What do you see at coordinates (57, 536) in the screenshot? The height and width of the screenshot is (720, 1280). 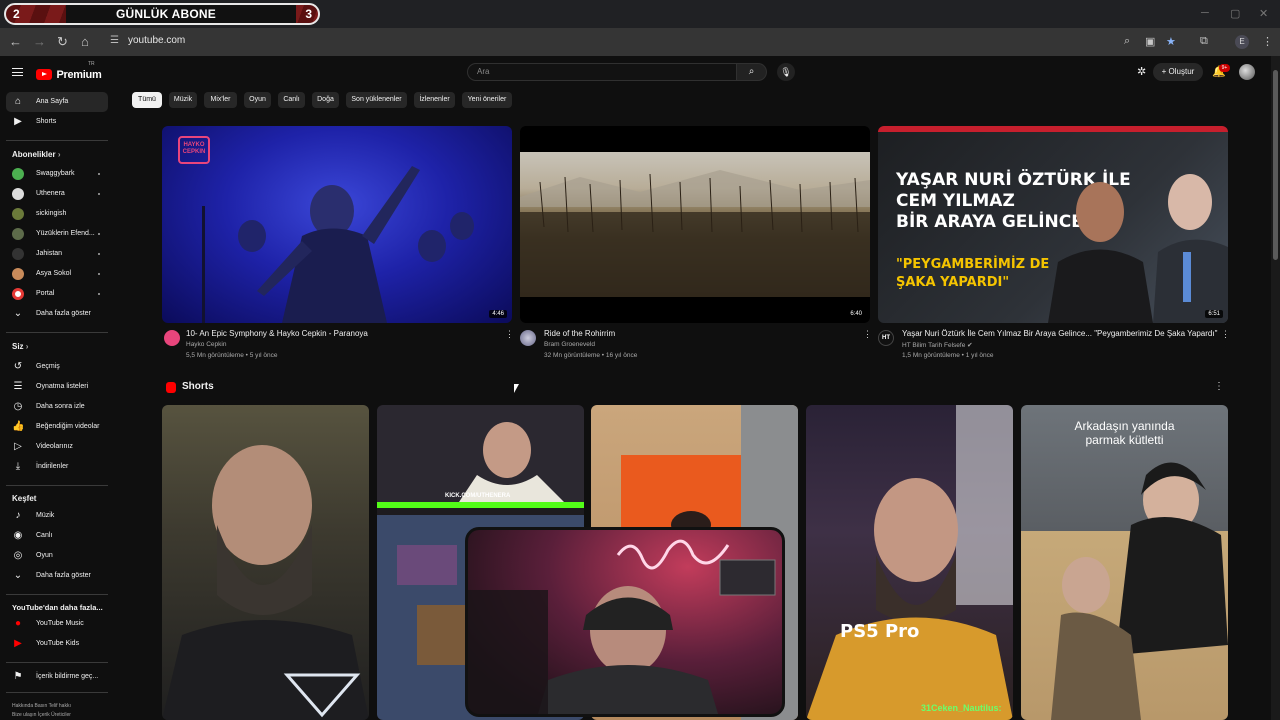 I see `sidebar-item-live: ◉ Canlı` at bounding box center [57, 536].